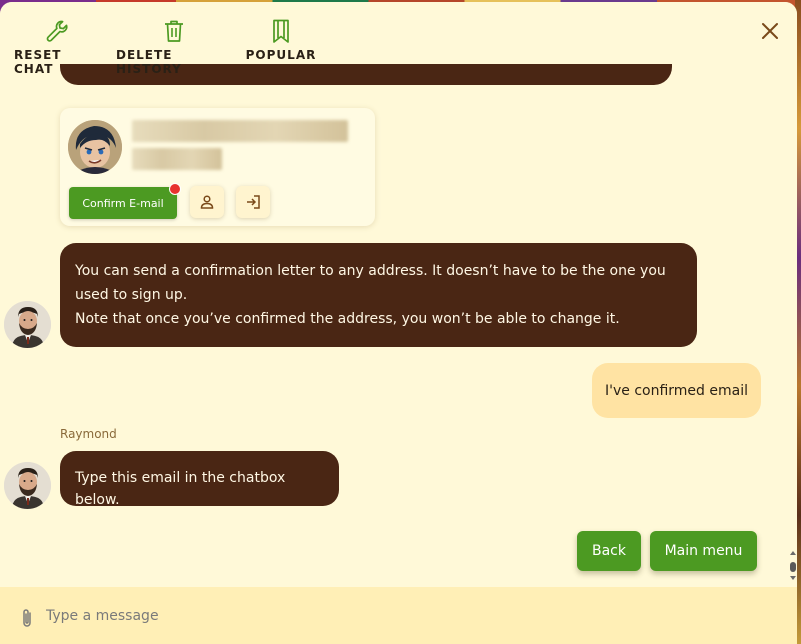  I want to click on delete-history-button: DELETE HISTORY, so click(174, 47).